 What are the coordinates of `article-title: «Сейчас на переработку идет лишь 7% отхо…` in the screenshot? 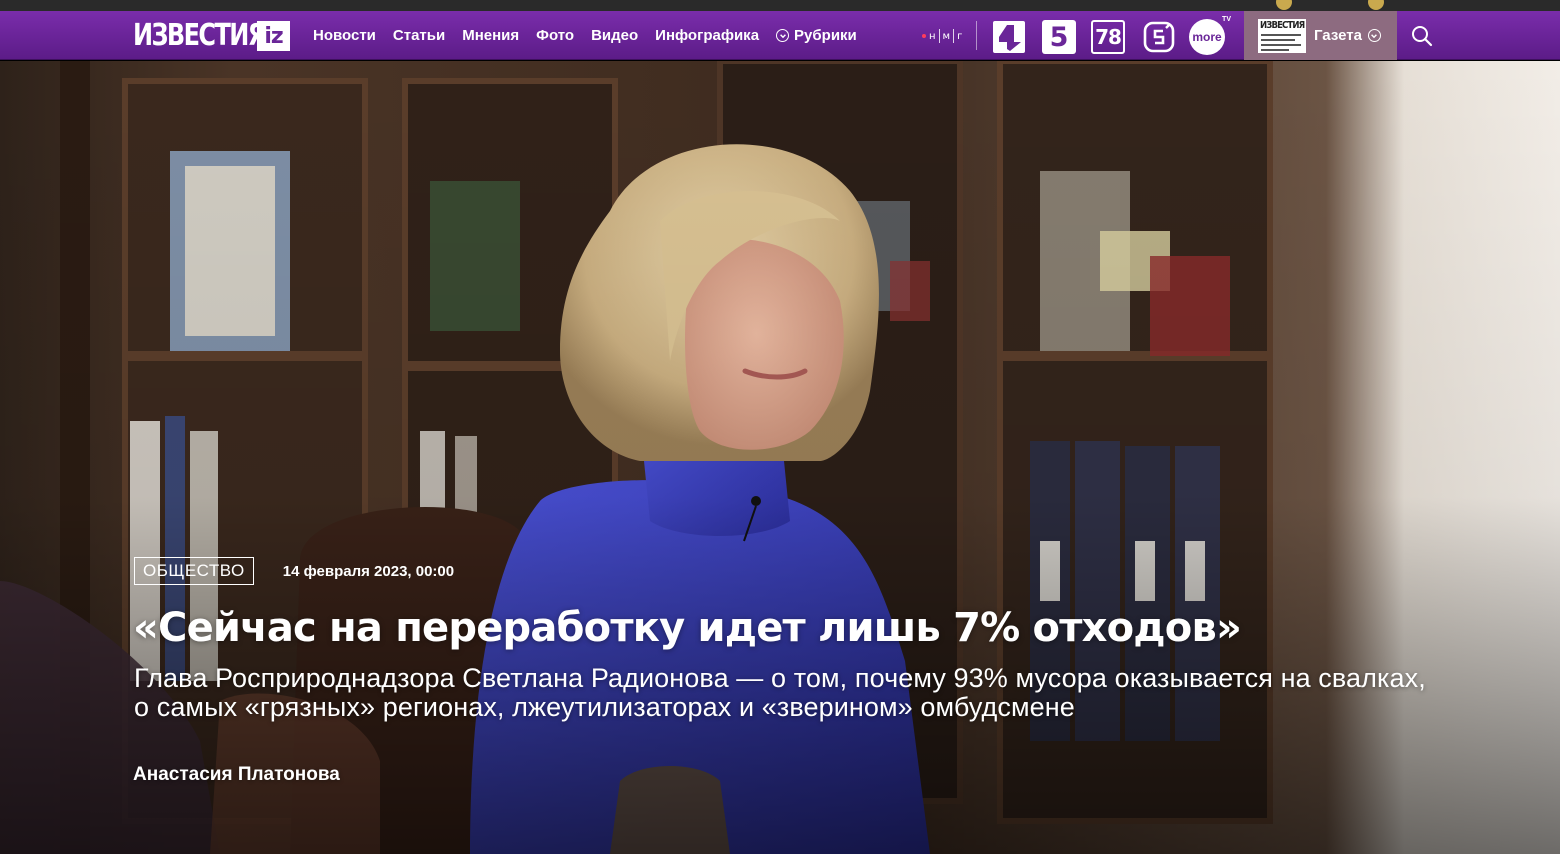 It's located at (687, 628).